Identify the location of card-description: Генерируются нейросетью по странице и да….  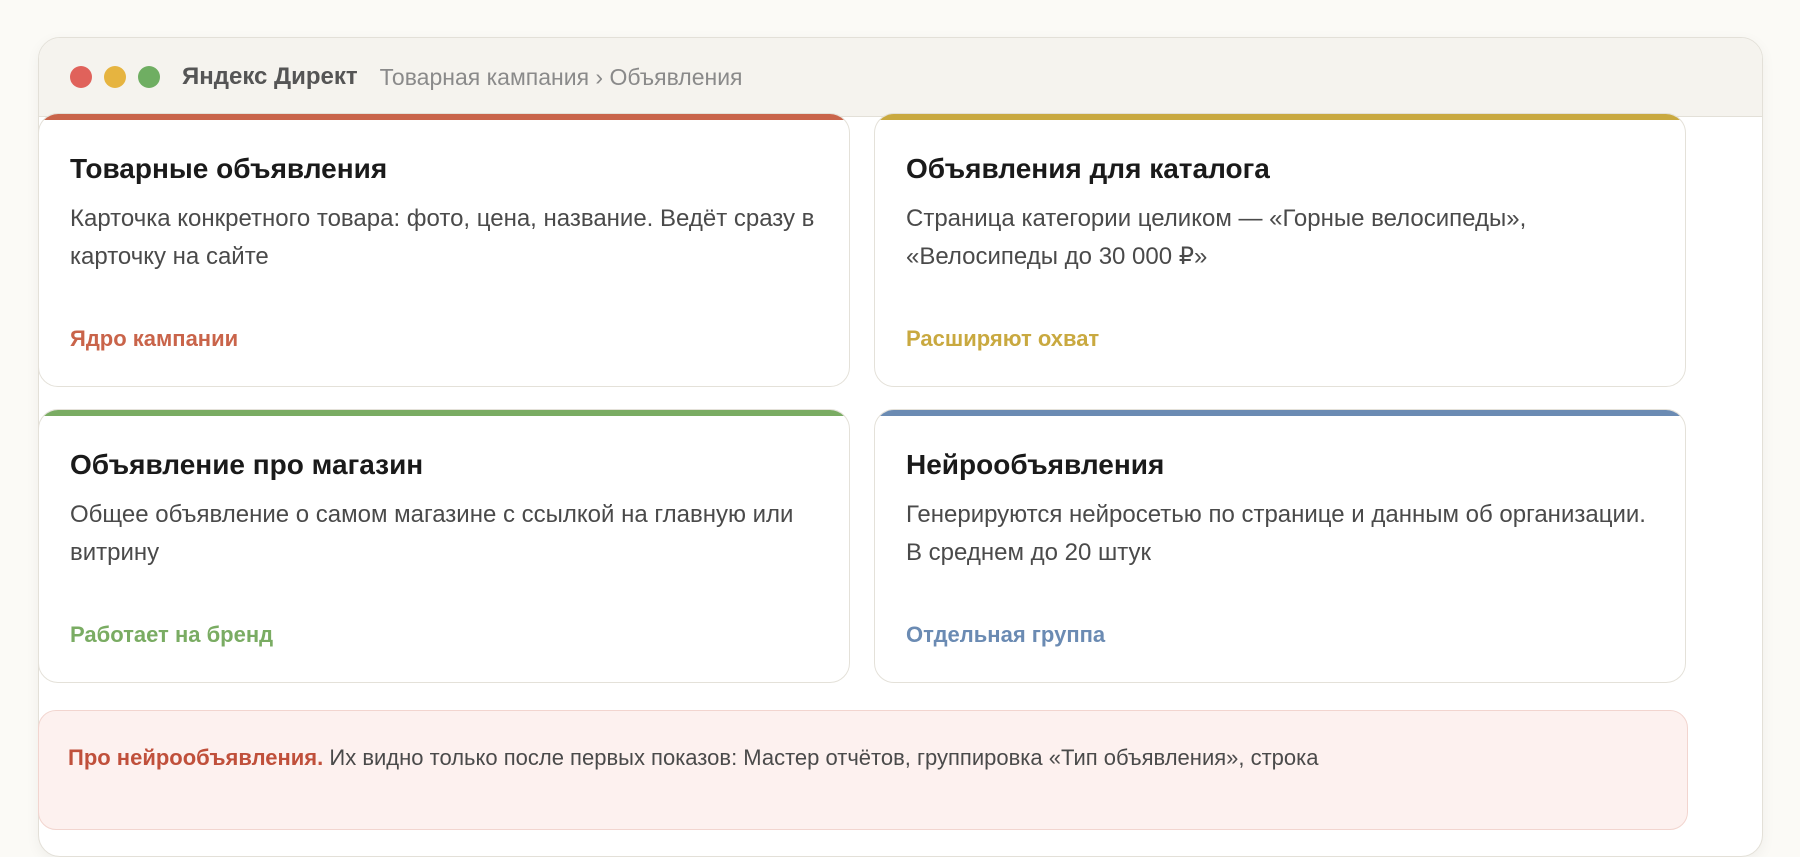
(1276, 533).